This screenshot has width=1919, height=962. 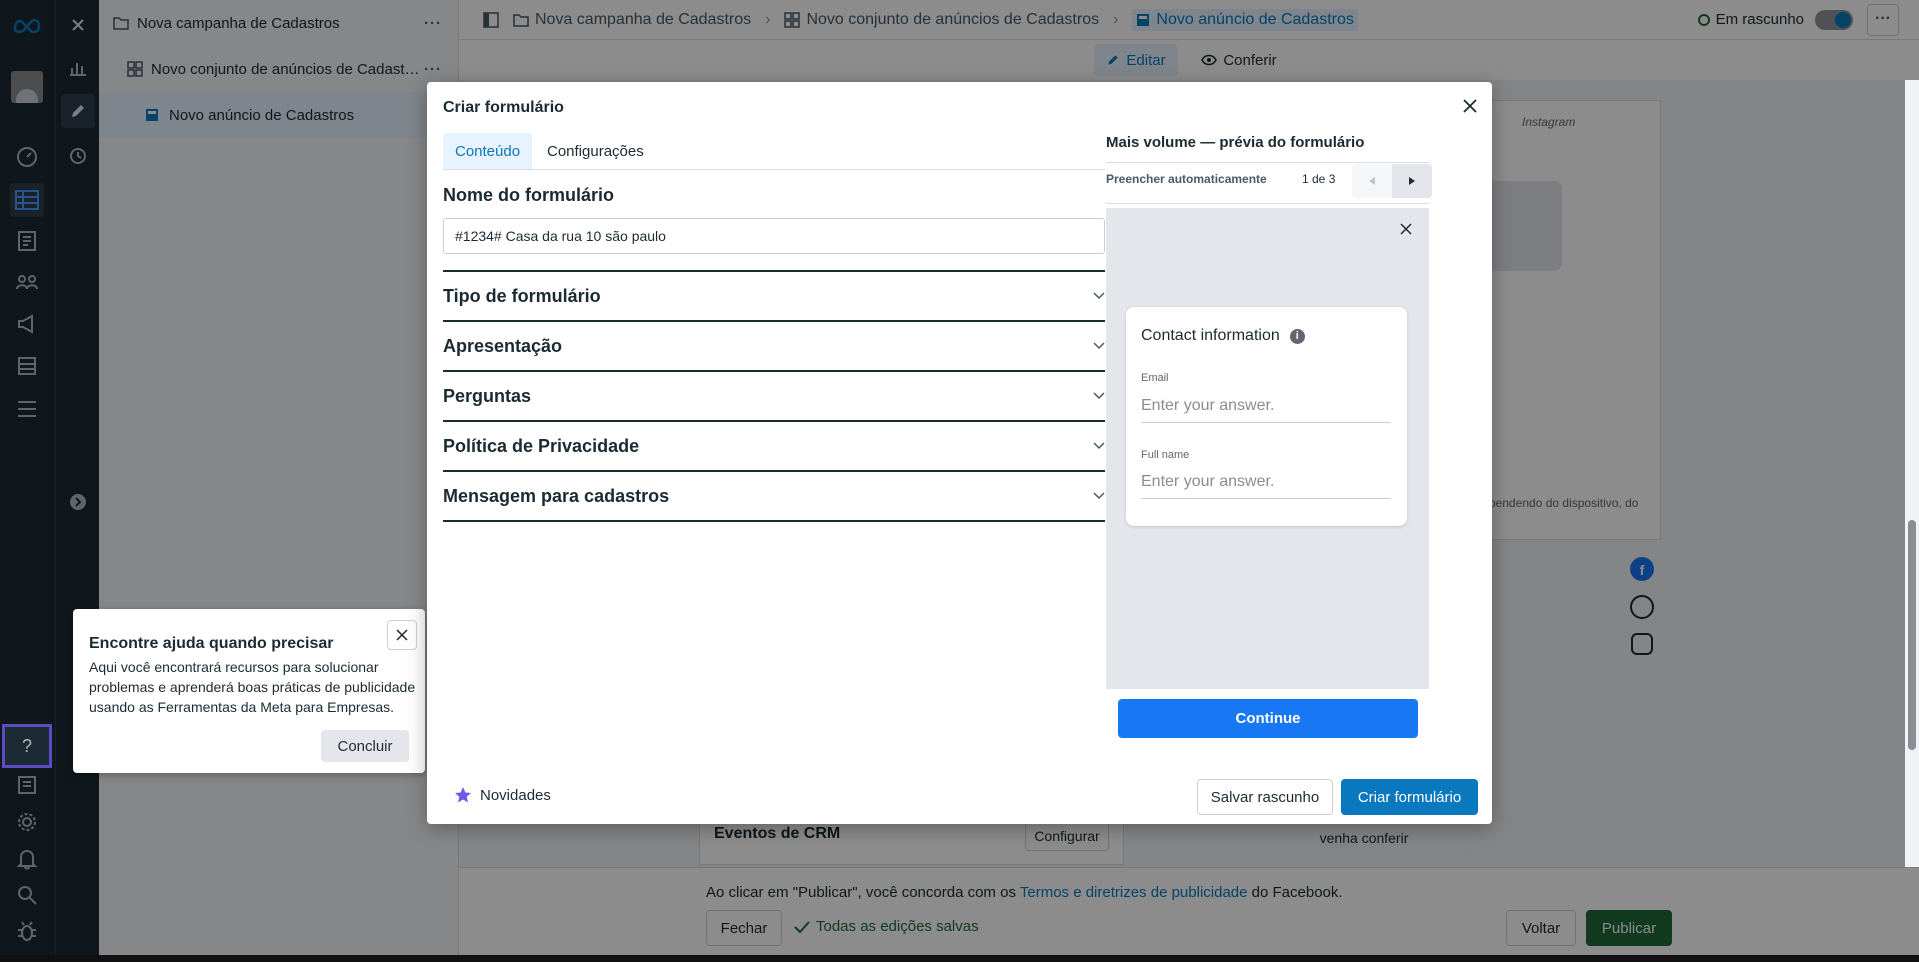 I want to click on tab-content: Conteúdo, so click(x=488, y=151).